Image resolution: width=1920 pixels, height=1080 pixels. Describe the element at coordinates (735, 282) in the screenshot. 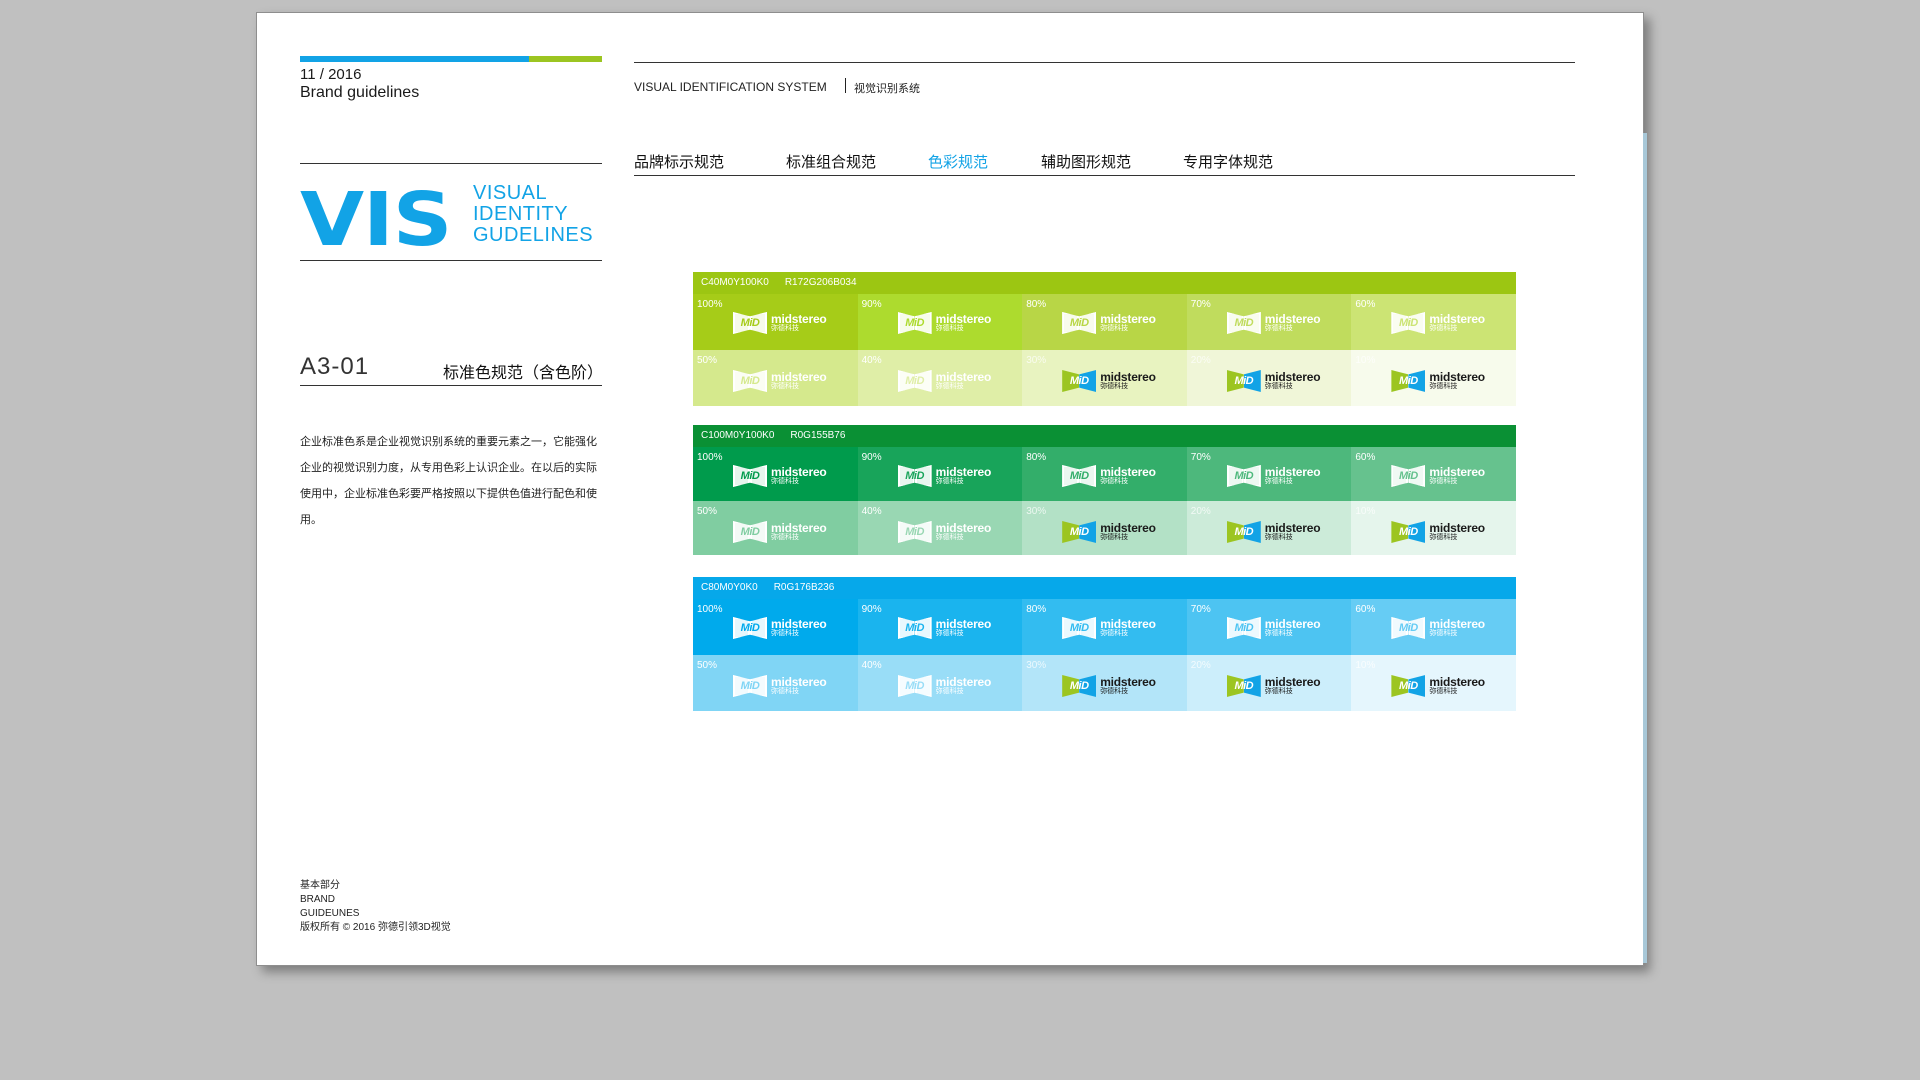

I see `cmyk-value: C40M0Y100K0` at that location.